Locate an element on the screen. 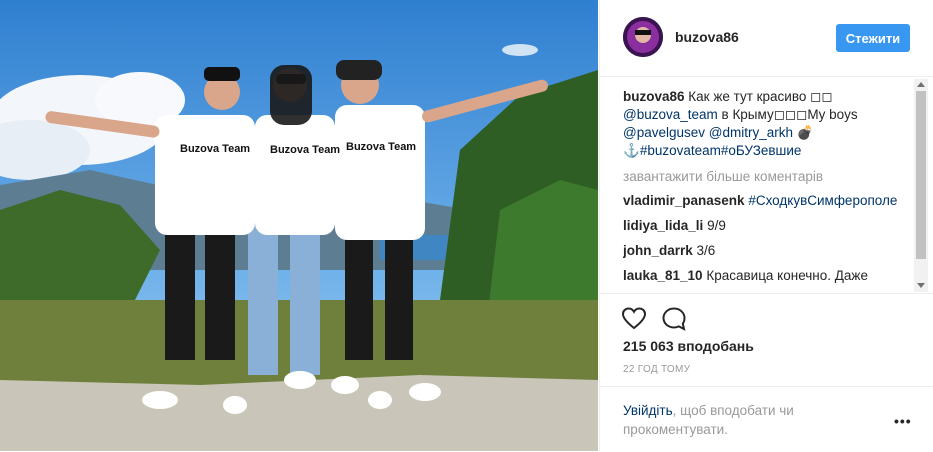 The height and width of the screenshot is (452, 933). caption-mid: в Крыму is located at coordinates (745, 114).